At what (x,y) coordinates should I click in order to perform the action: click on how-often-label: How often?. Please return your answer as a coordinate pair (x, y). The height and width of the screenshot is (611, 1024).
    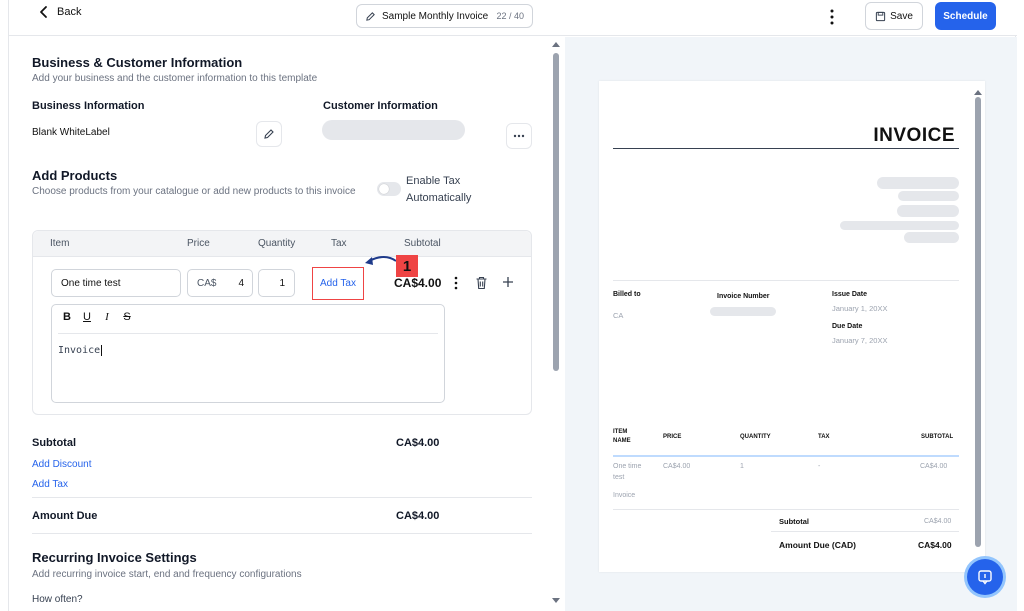
    Looking at the image, I should click on (57, 599).